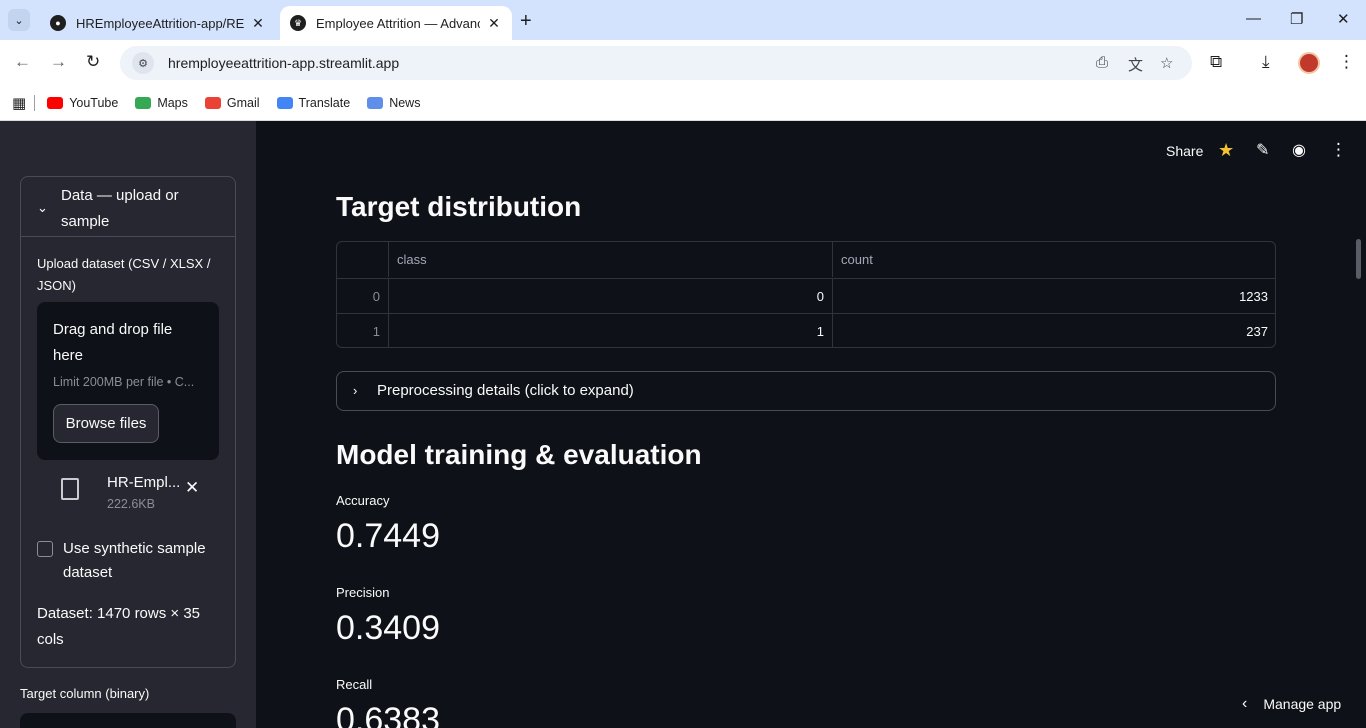  Describe the element at coordinates (1053, 259) in the screenshot. I see `table-header-count: count` at that location.